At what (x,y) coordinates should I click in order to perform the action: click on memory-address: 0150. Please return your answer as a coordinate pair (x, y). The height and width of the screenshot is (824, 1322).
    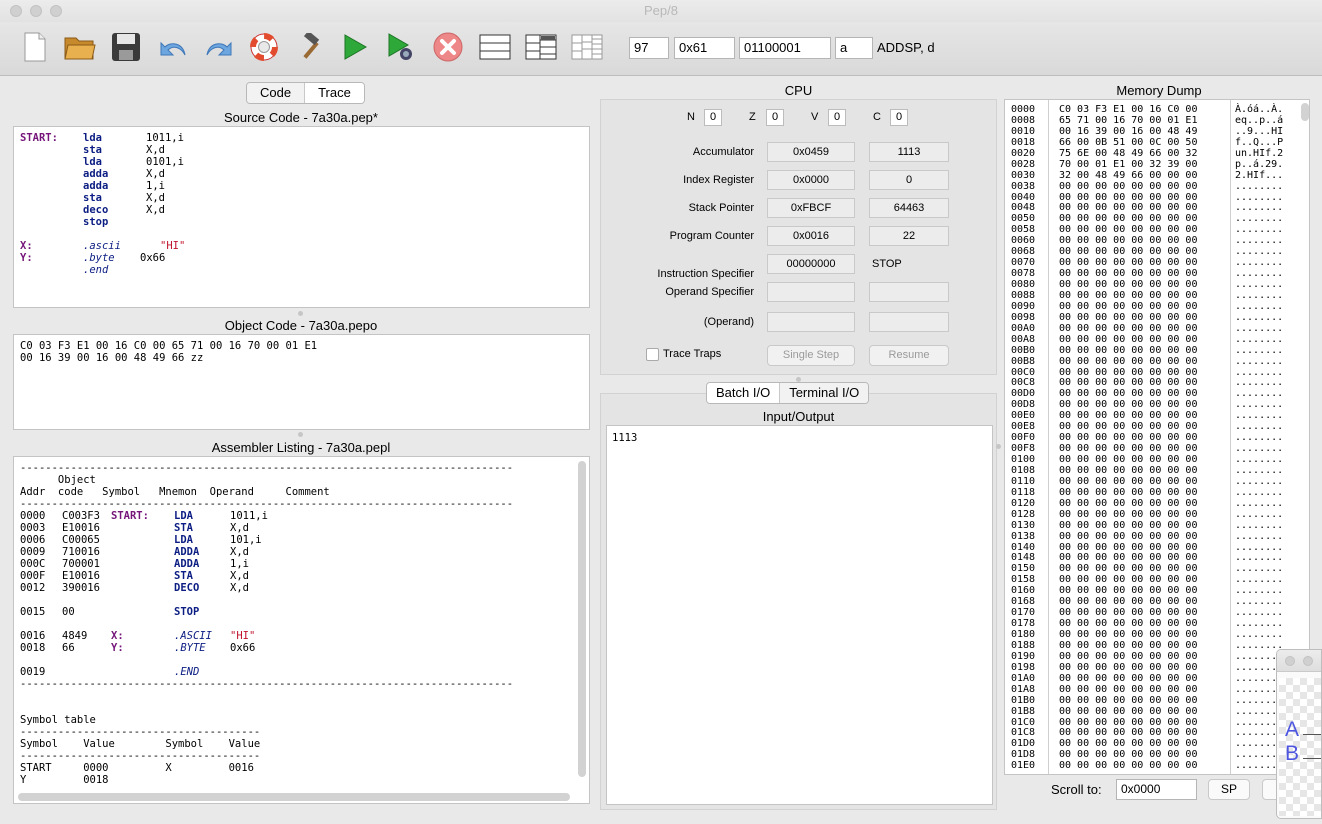
    Looking at the image, I should click on (1023, 569).